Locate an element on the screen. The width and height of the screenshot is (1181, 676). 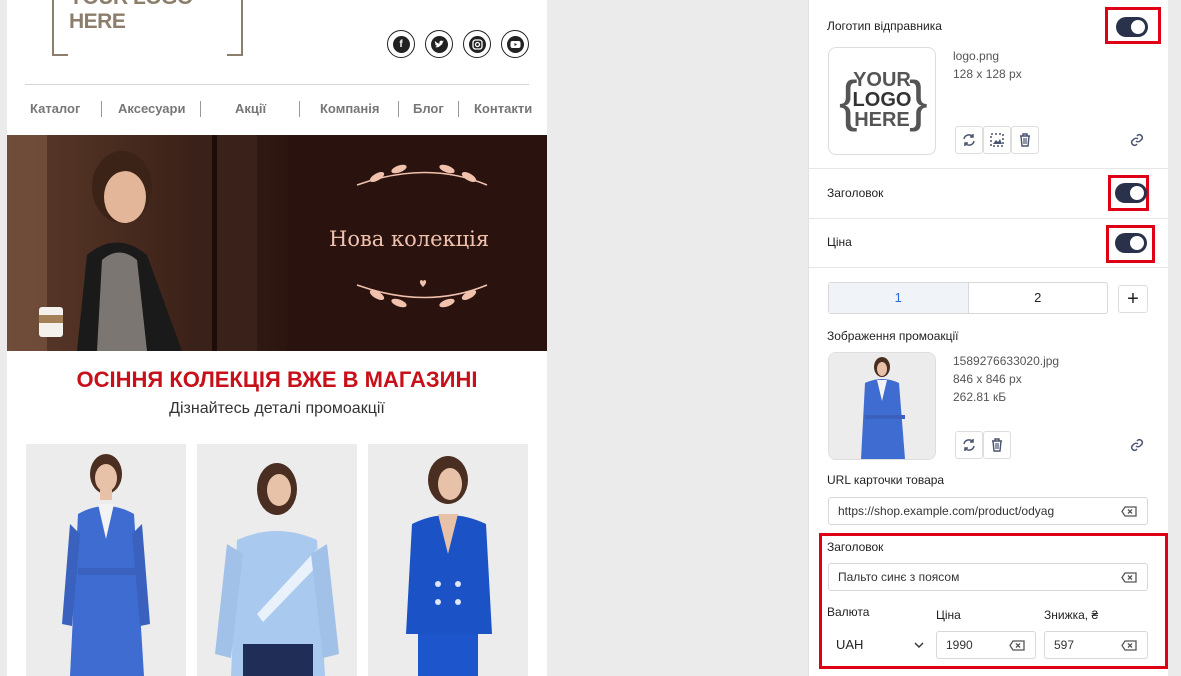
youtube-icon is located at coordinates (515, 44).